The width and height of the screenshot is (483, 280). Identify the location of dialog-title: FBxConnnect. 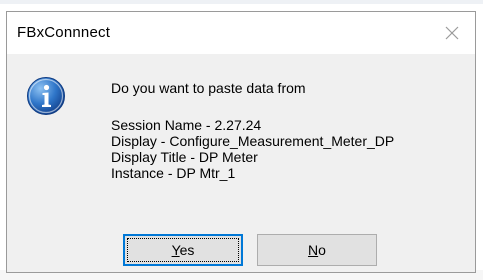
(64, 32).